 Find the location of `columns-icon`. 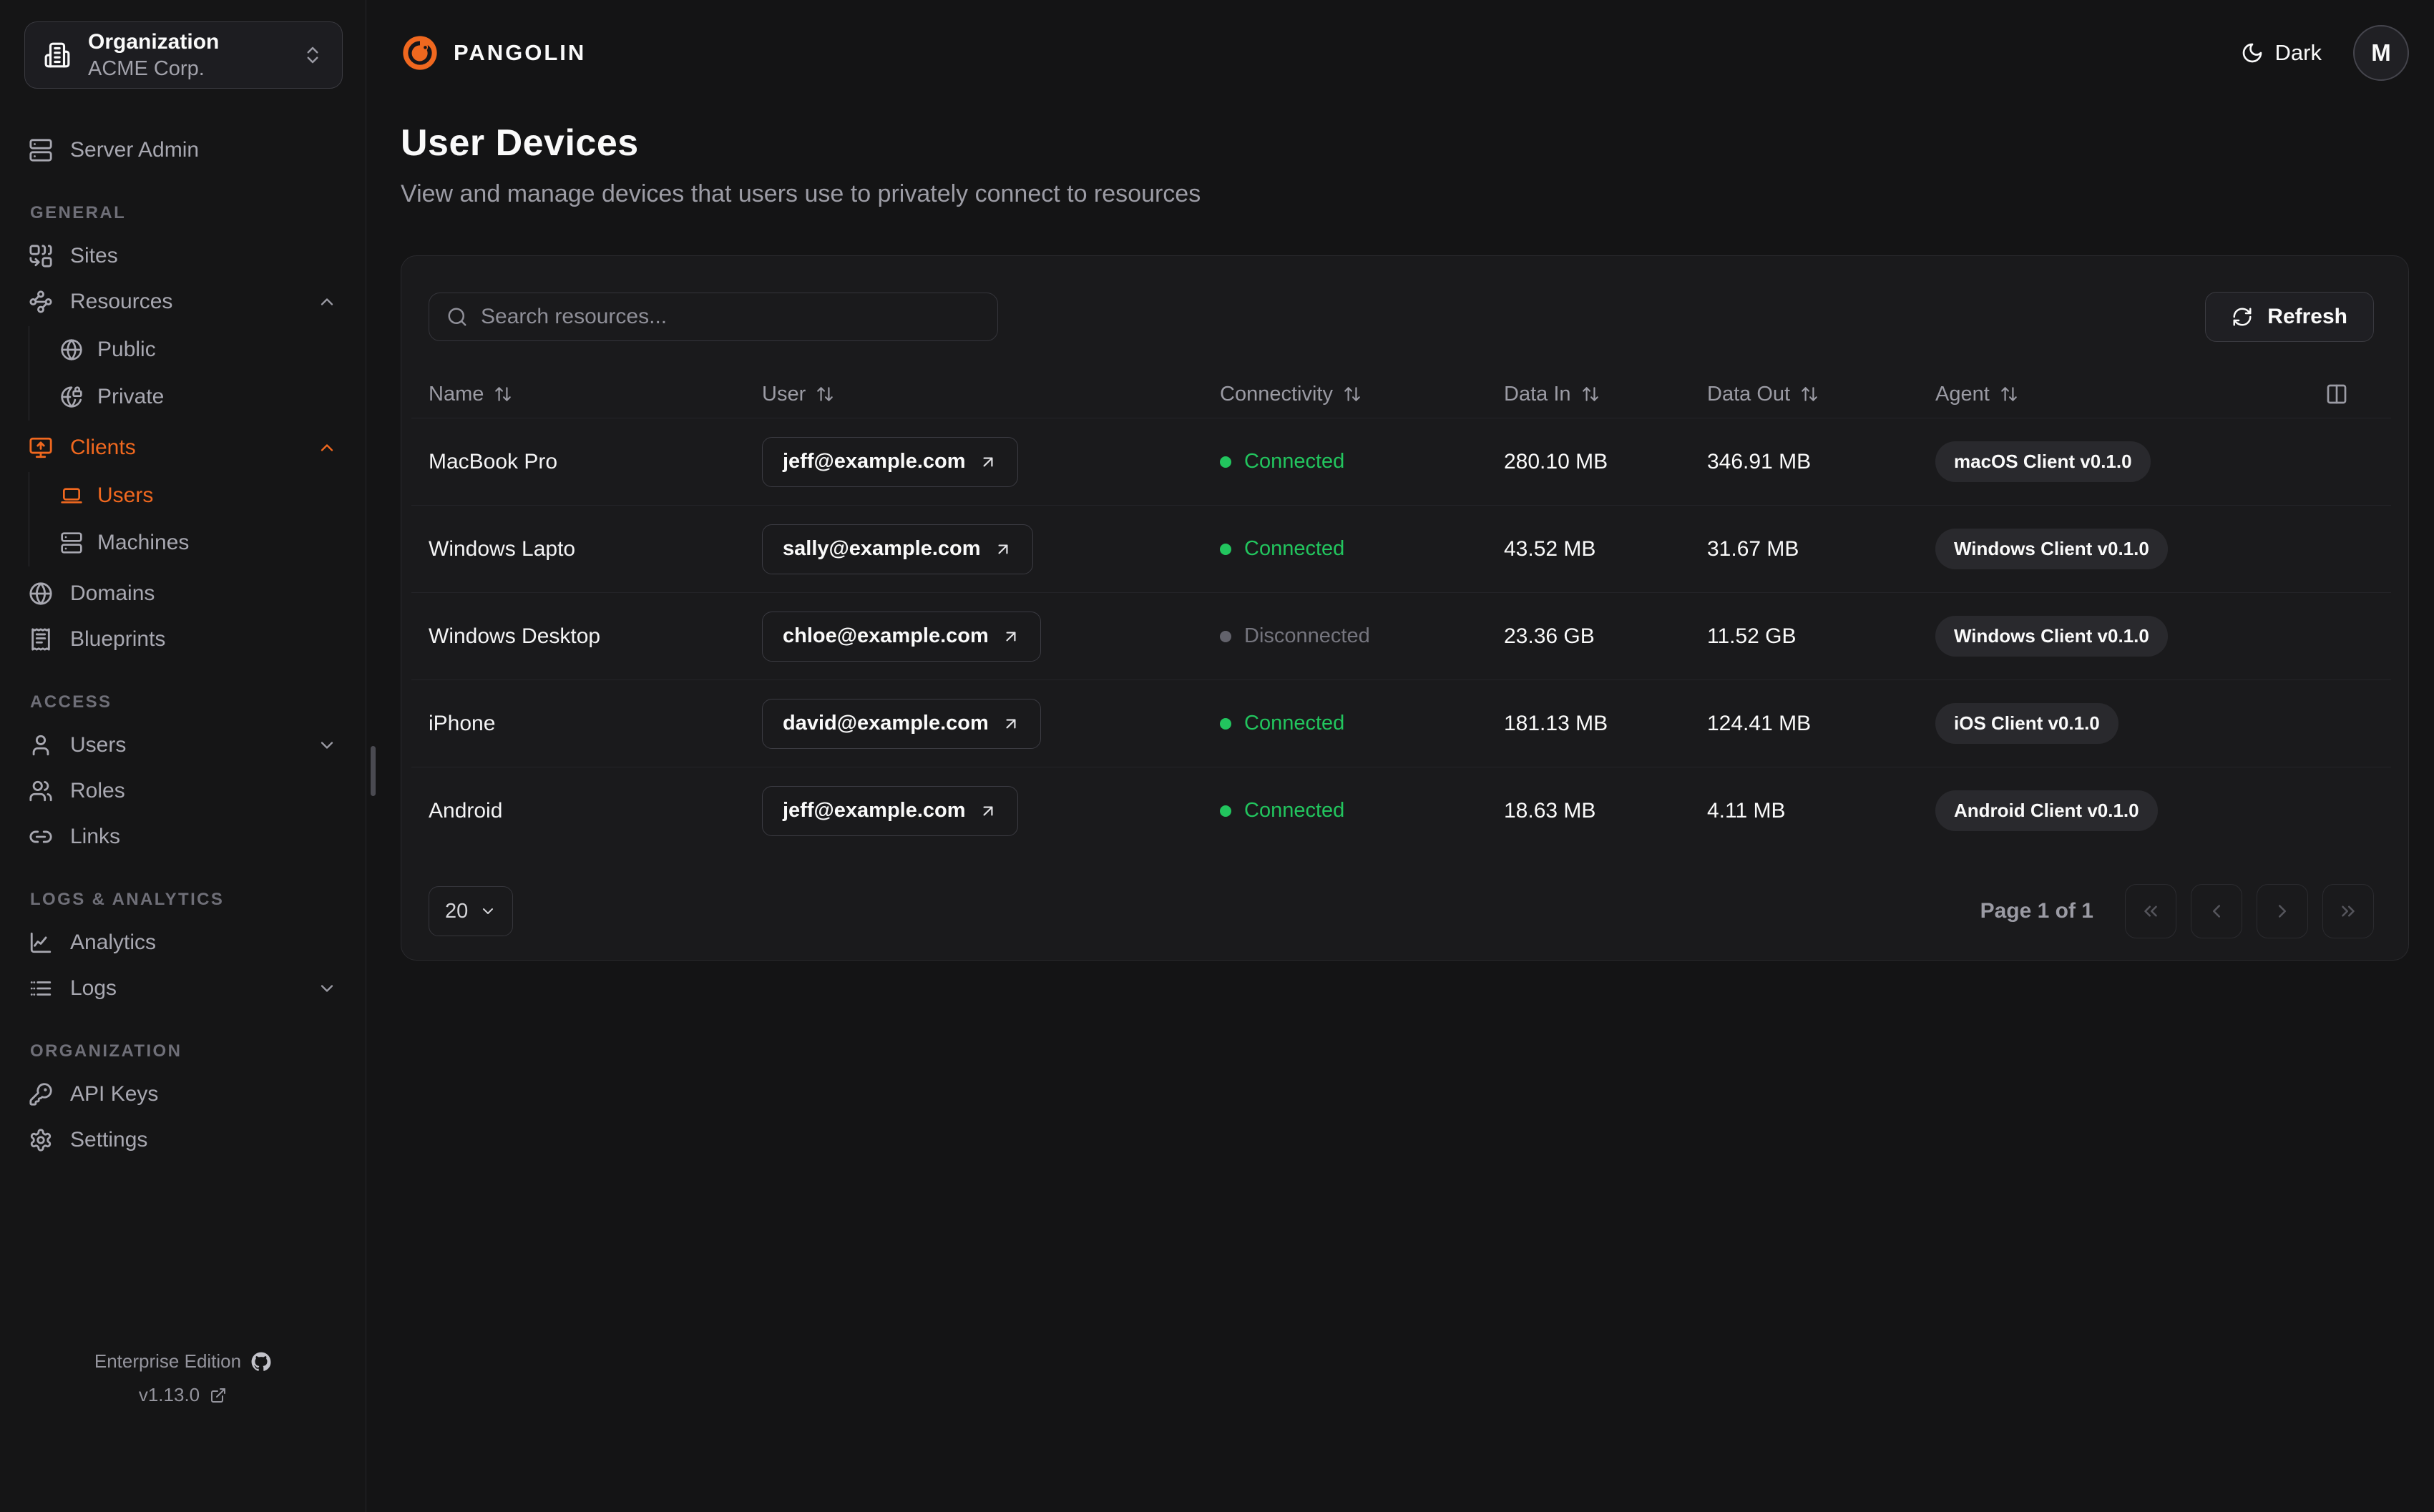

columns-icon is located at coordinates (2336, 394).